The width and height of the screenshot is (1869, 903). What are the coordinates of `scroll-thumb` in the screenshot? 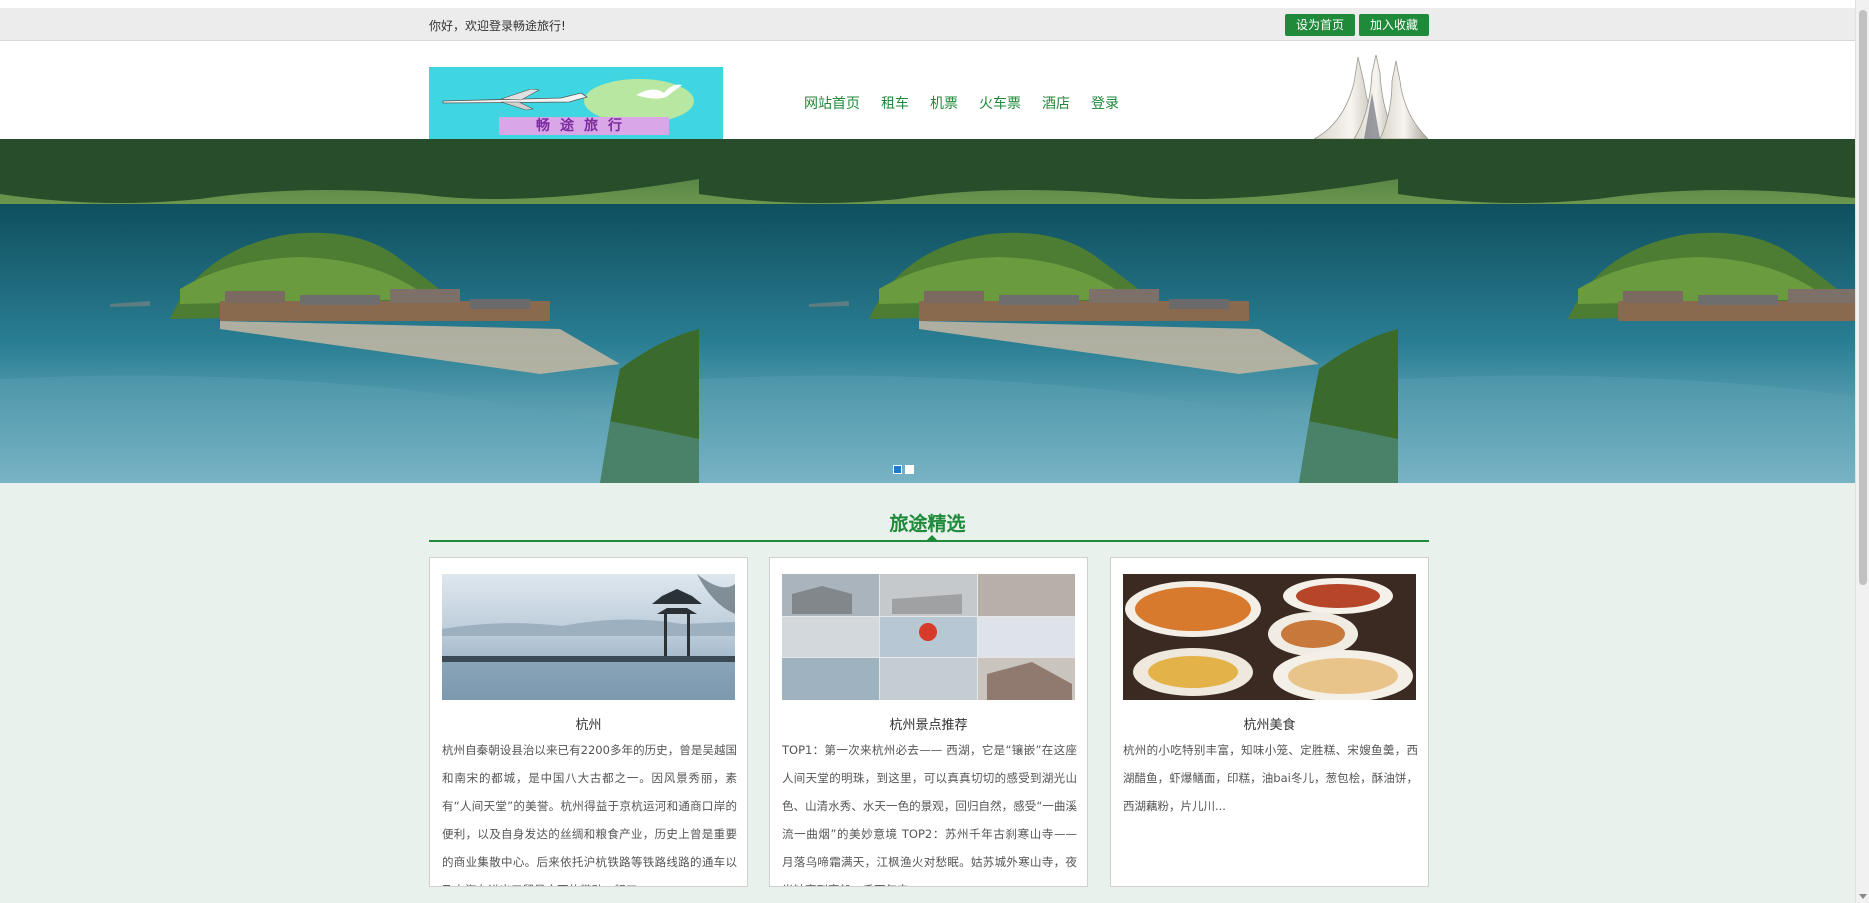 It's located at (1863, 297).